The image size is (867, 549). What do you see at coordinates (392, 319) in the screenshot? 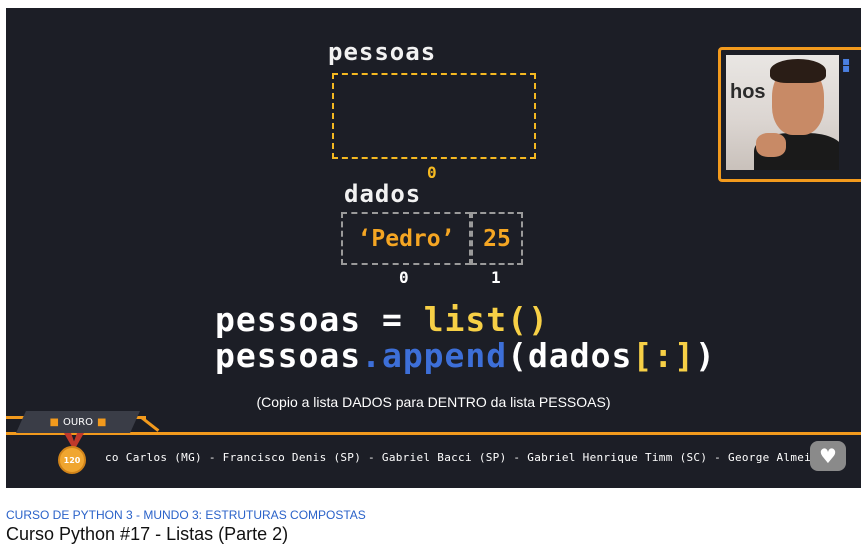
I see `code-assign: =` at bounding box center [392, 319].